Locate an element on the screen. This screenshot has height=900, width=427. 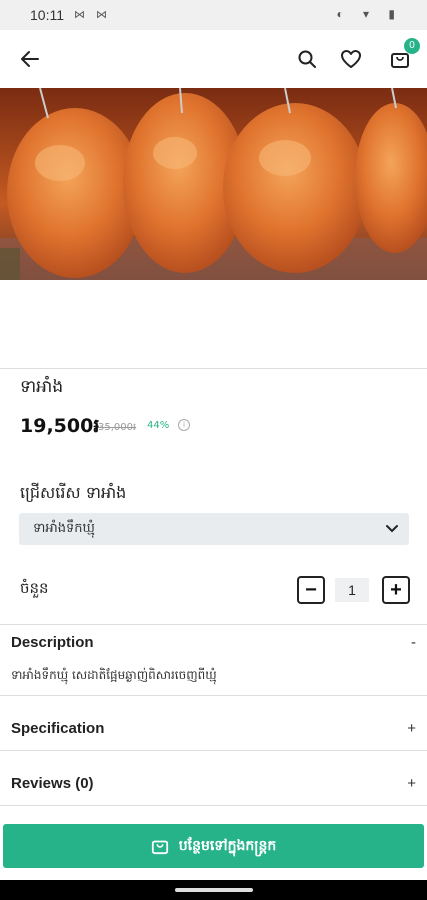
top-app-bar is located at coordinates (213, 59).